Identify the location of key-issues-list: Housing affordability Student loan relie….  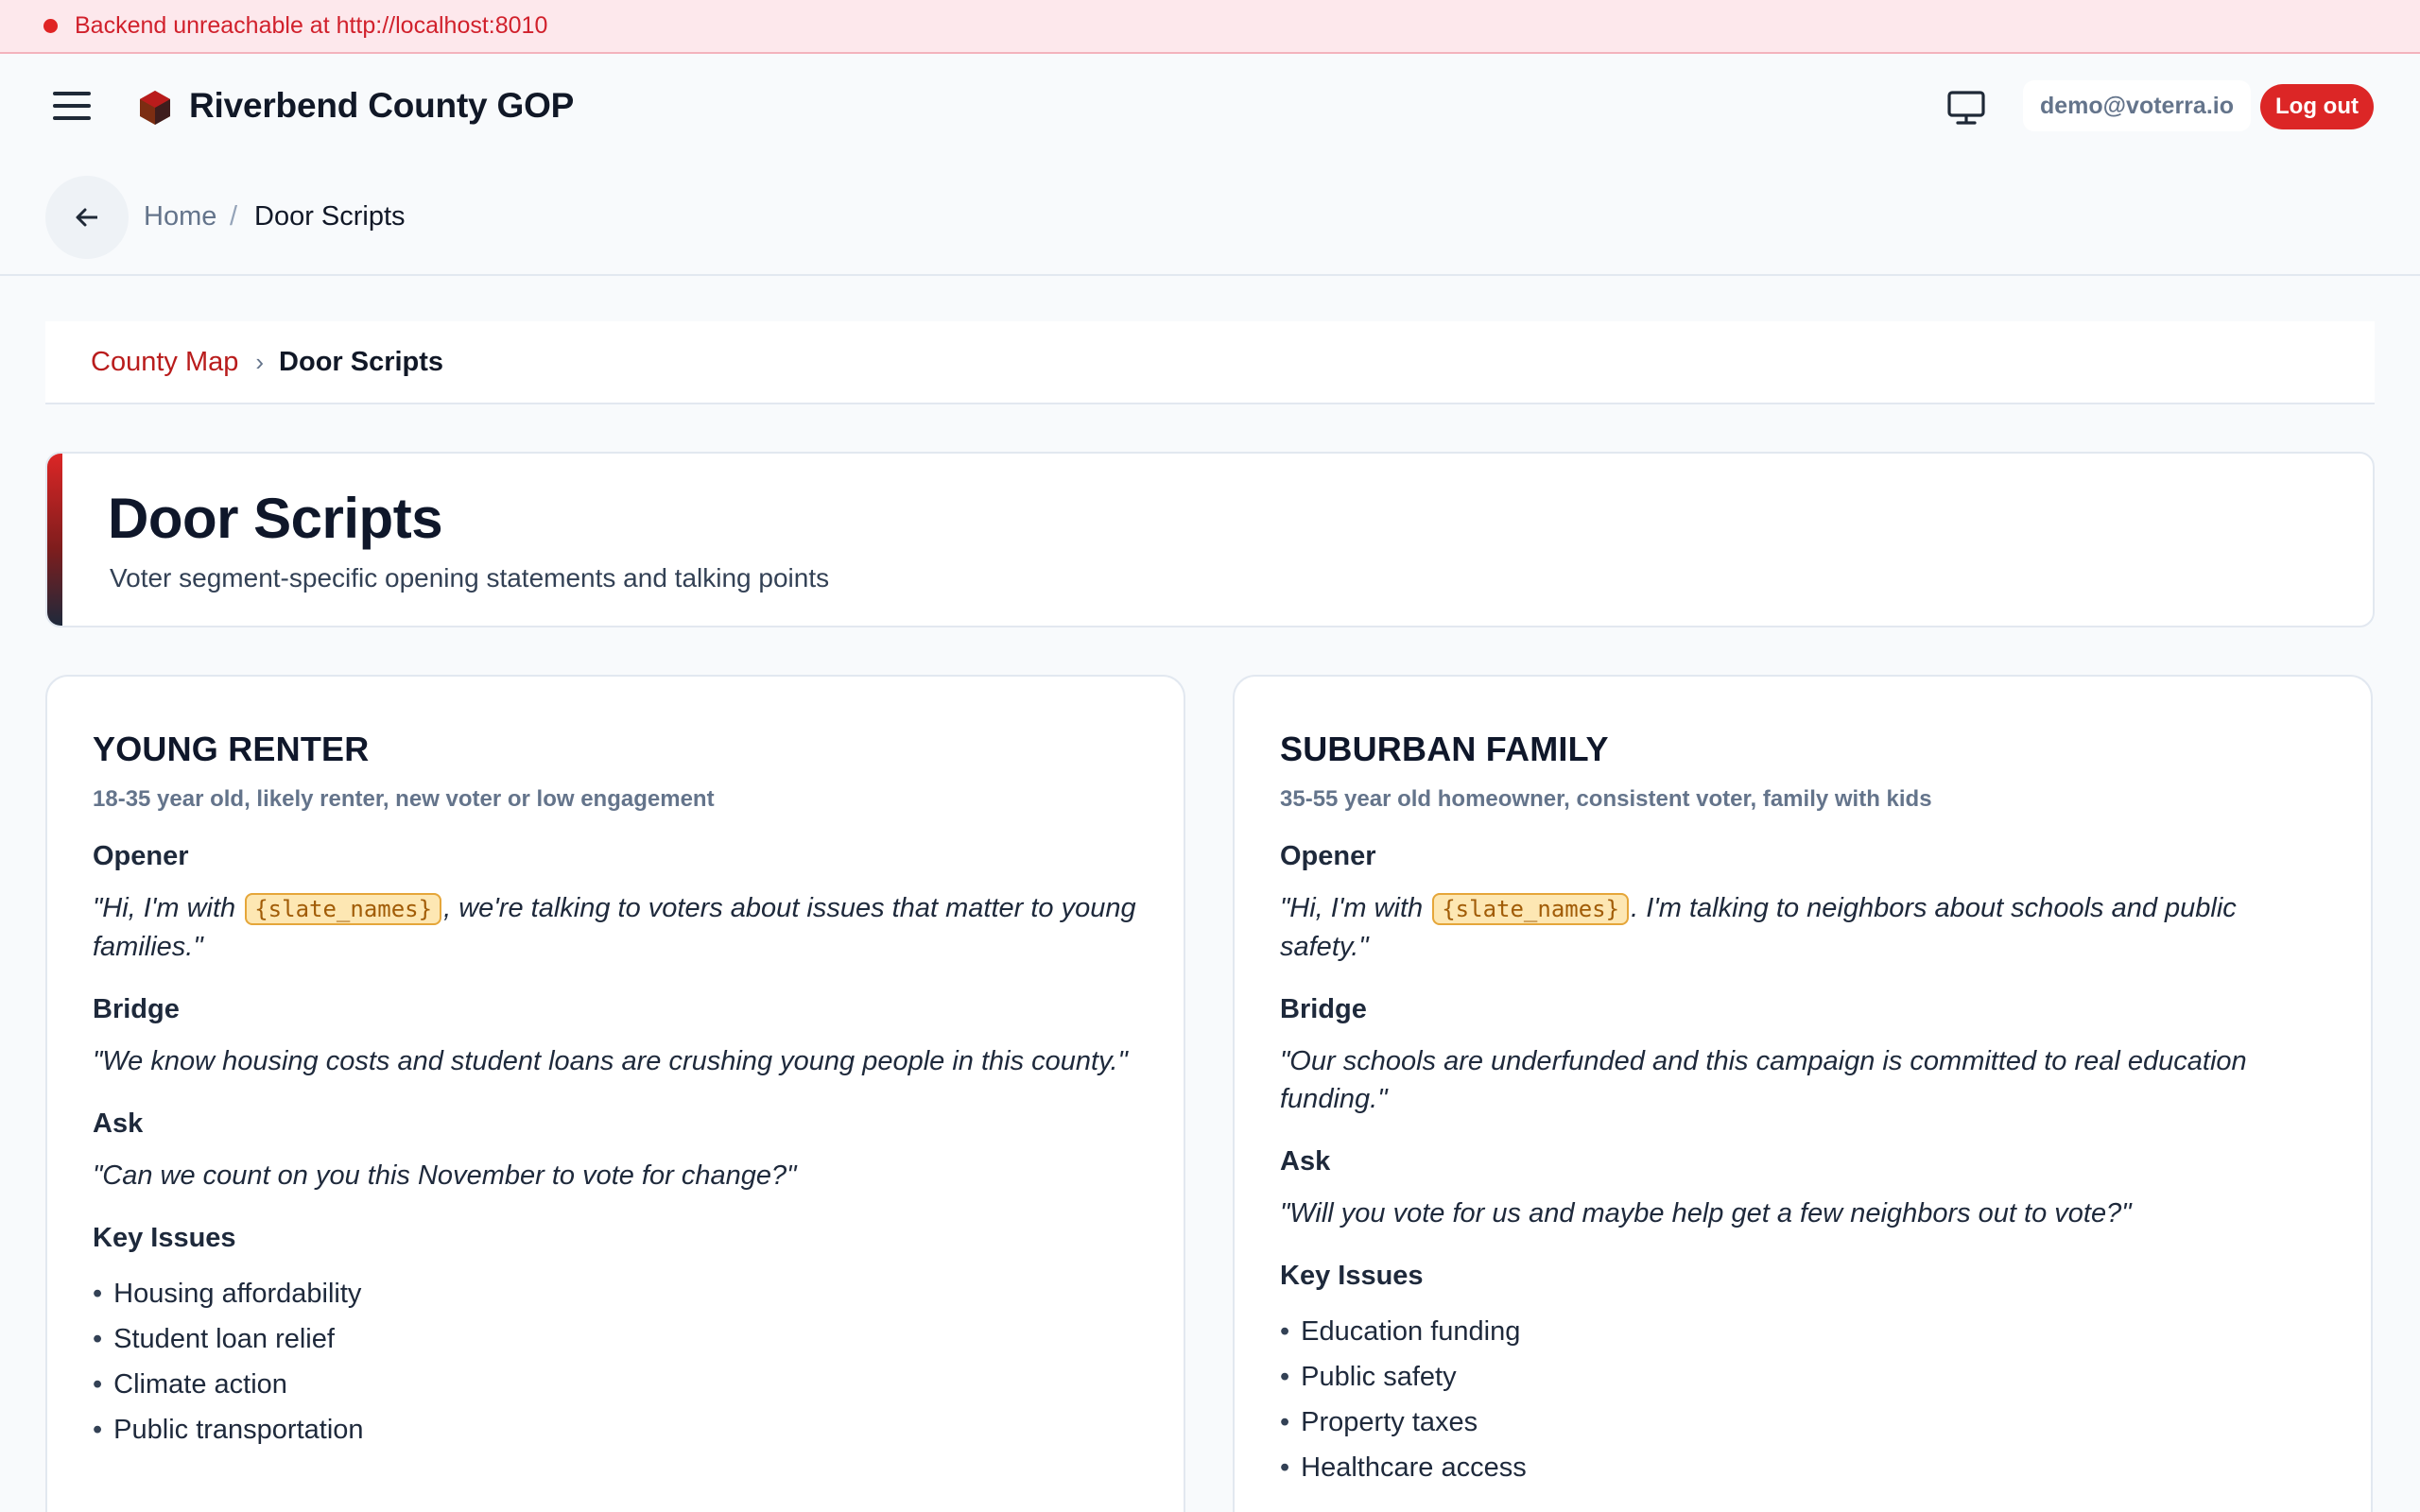
(617, 1361).